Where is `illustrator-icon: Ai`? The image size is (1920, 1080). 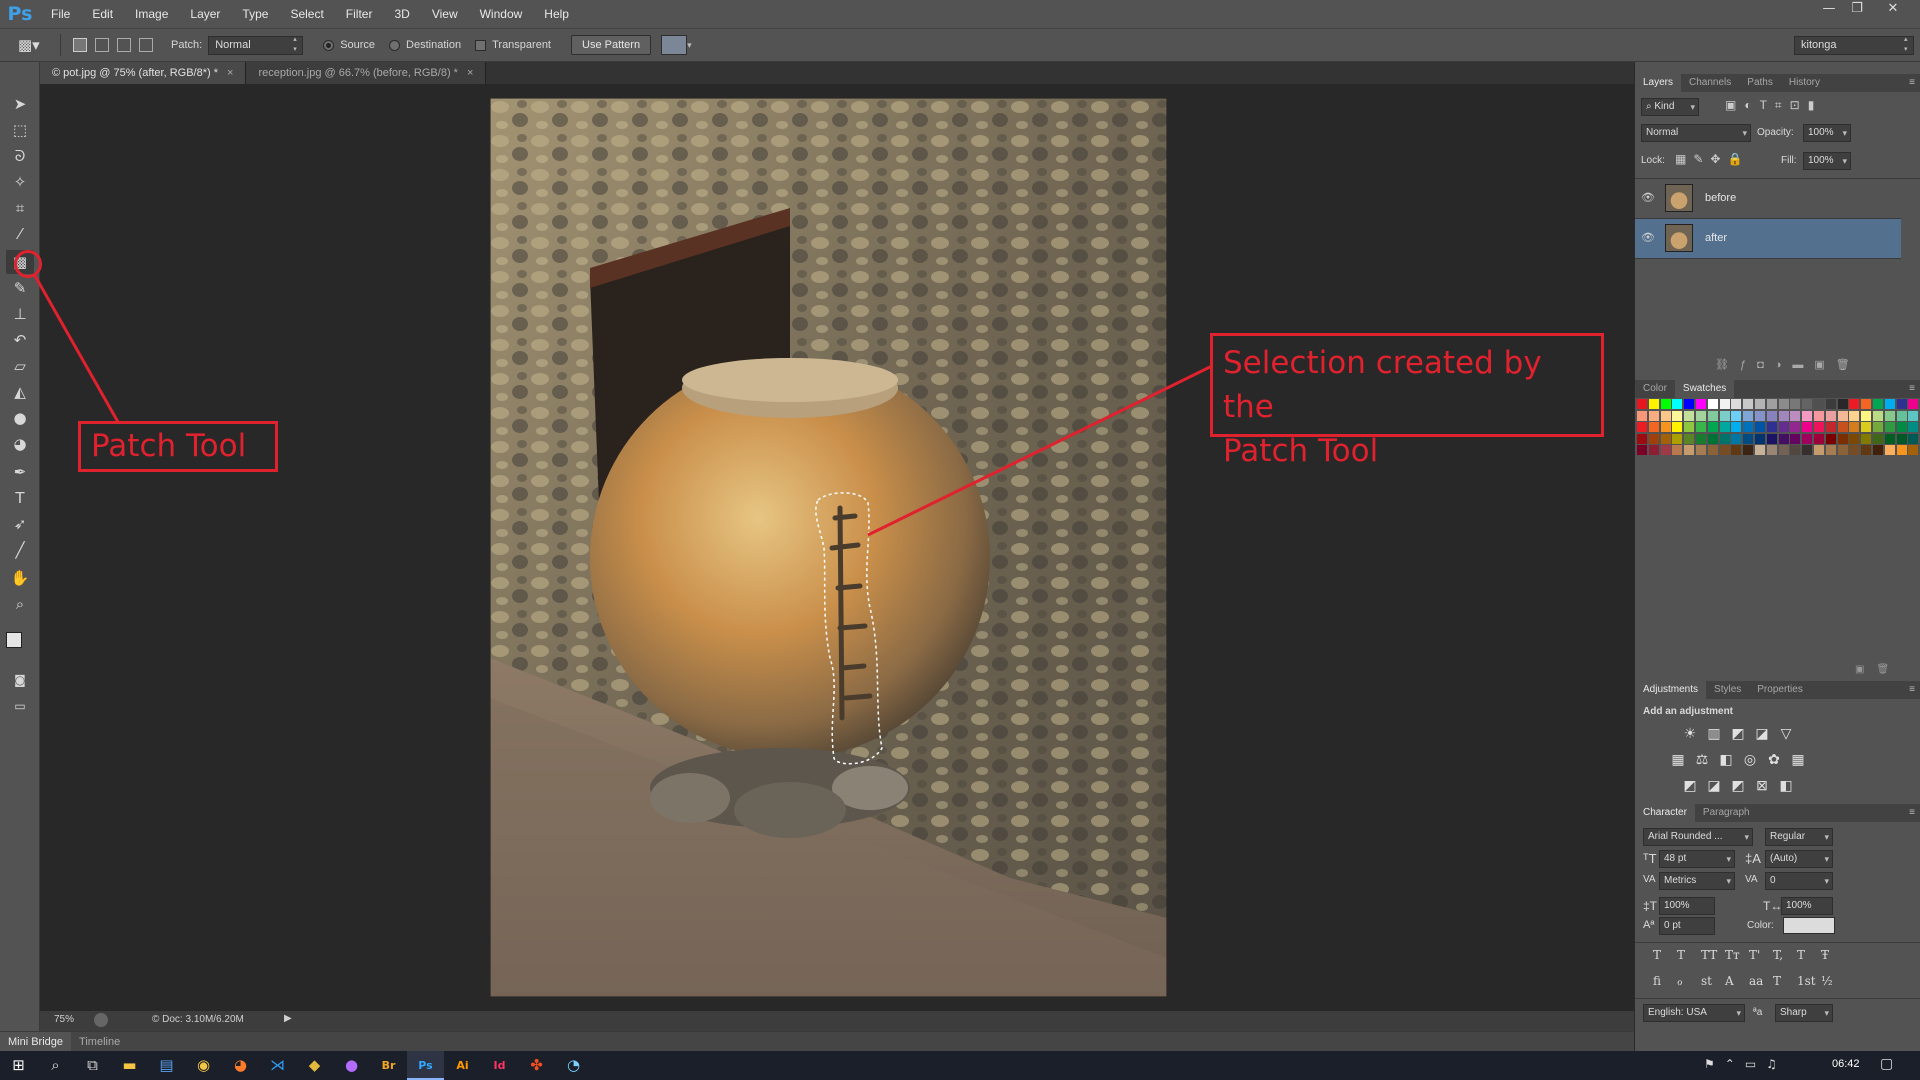 illustrator-icon: Ai is located at coordinates (462, 1065).